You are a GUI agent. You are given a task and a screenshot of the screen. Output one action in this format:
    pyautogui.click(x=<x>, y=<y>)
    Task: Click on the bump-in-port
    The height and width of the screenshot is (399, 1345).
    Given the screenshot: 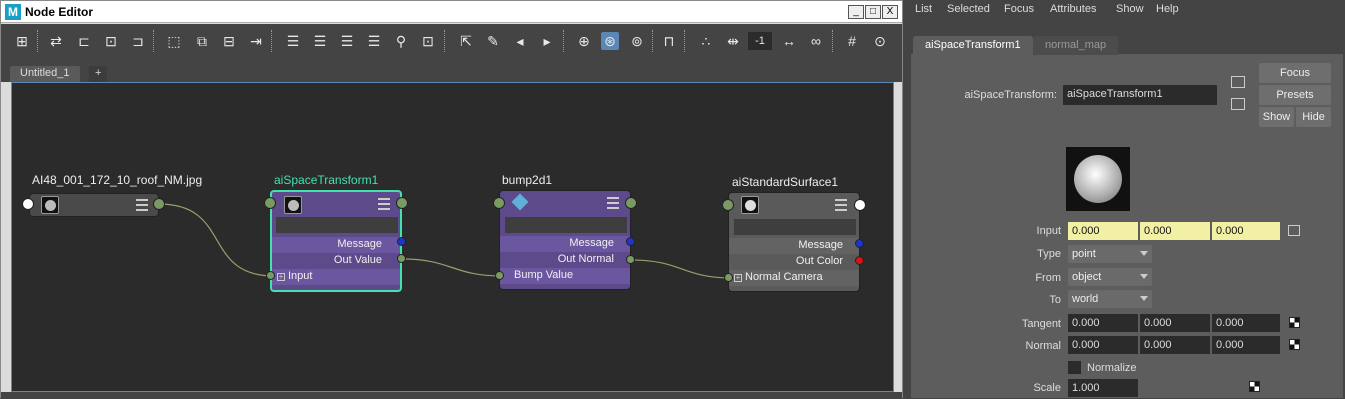 What is the action you would take?
    pyautogui.click(x=499, y=203)
    